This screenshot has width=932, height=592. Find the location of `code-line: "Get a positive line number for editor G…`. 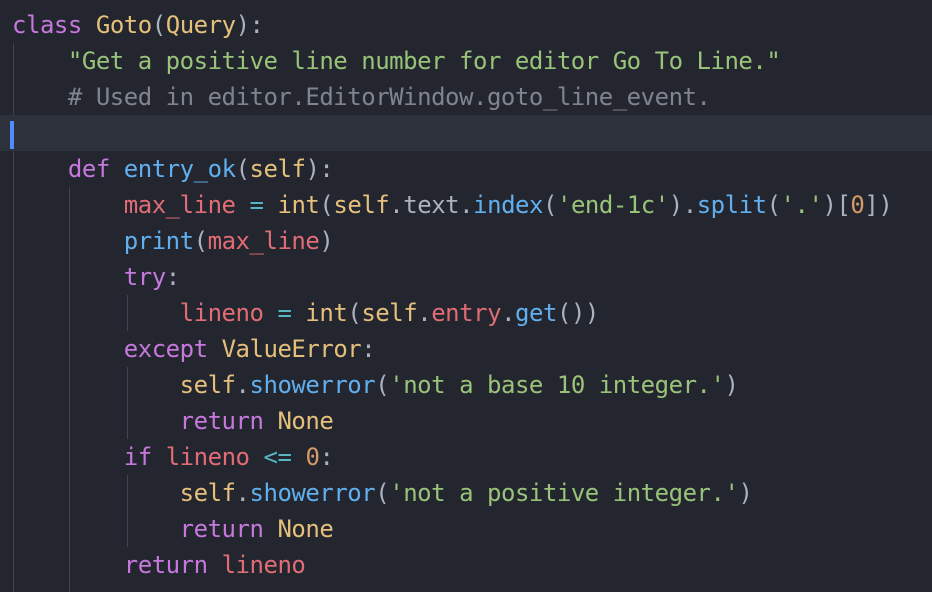

code-line: "Get a positive line number for editor G… is located at coordinates (466, 61).